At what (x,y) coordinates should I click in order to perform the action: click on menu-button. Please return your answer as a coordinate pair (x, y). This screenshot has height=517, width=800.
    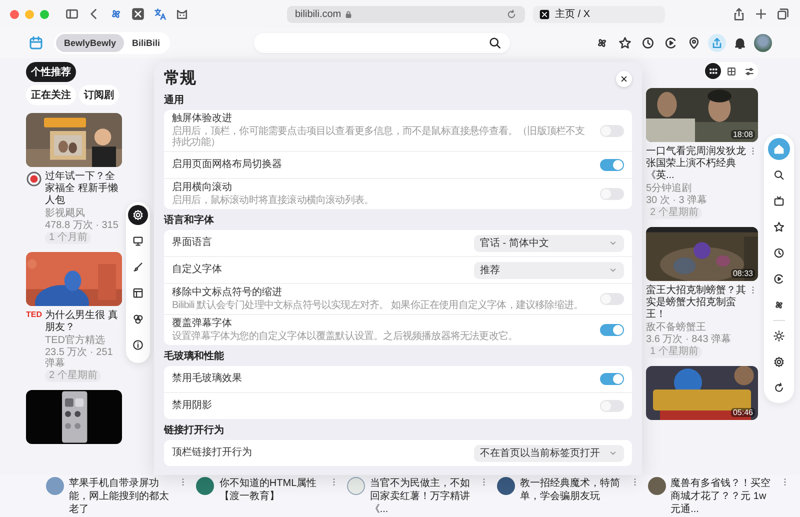
    Looking at the image, I should click on (138, 215).